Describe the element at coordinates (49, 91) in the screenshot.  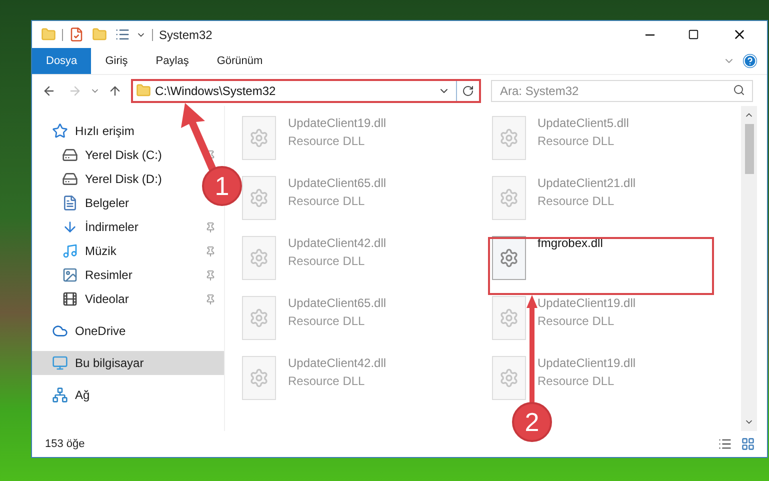
I see `back-icon` at that location.